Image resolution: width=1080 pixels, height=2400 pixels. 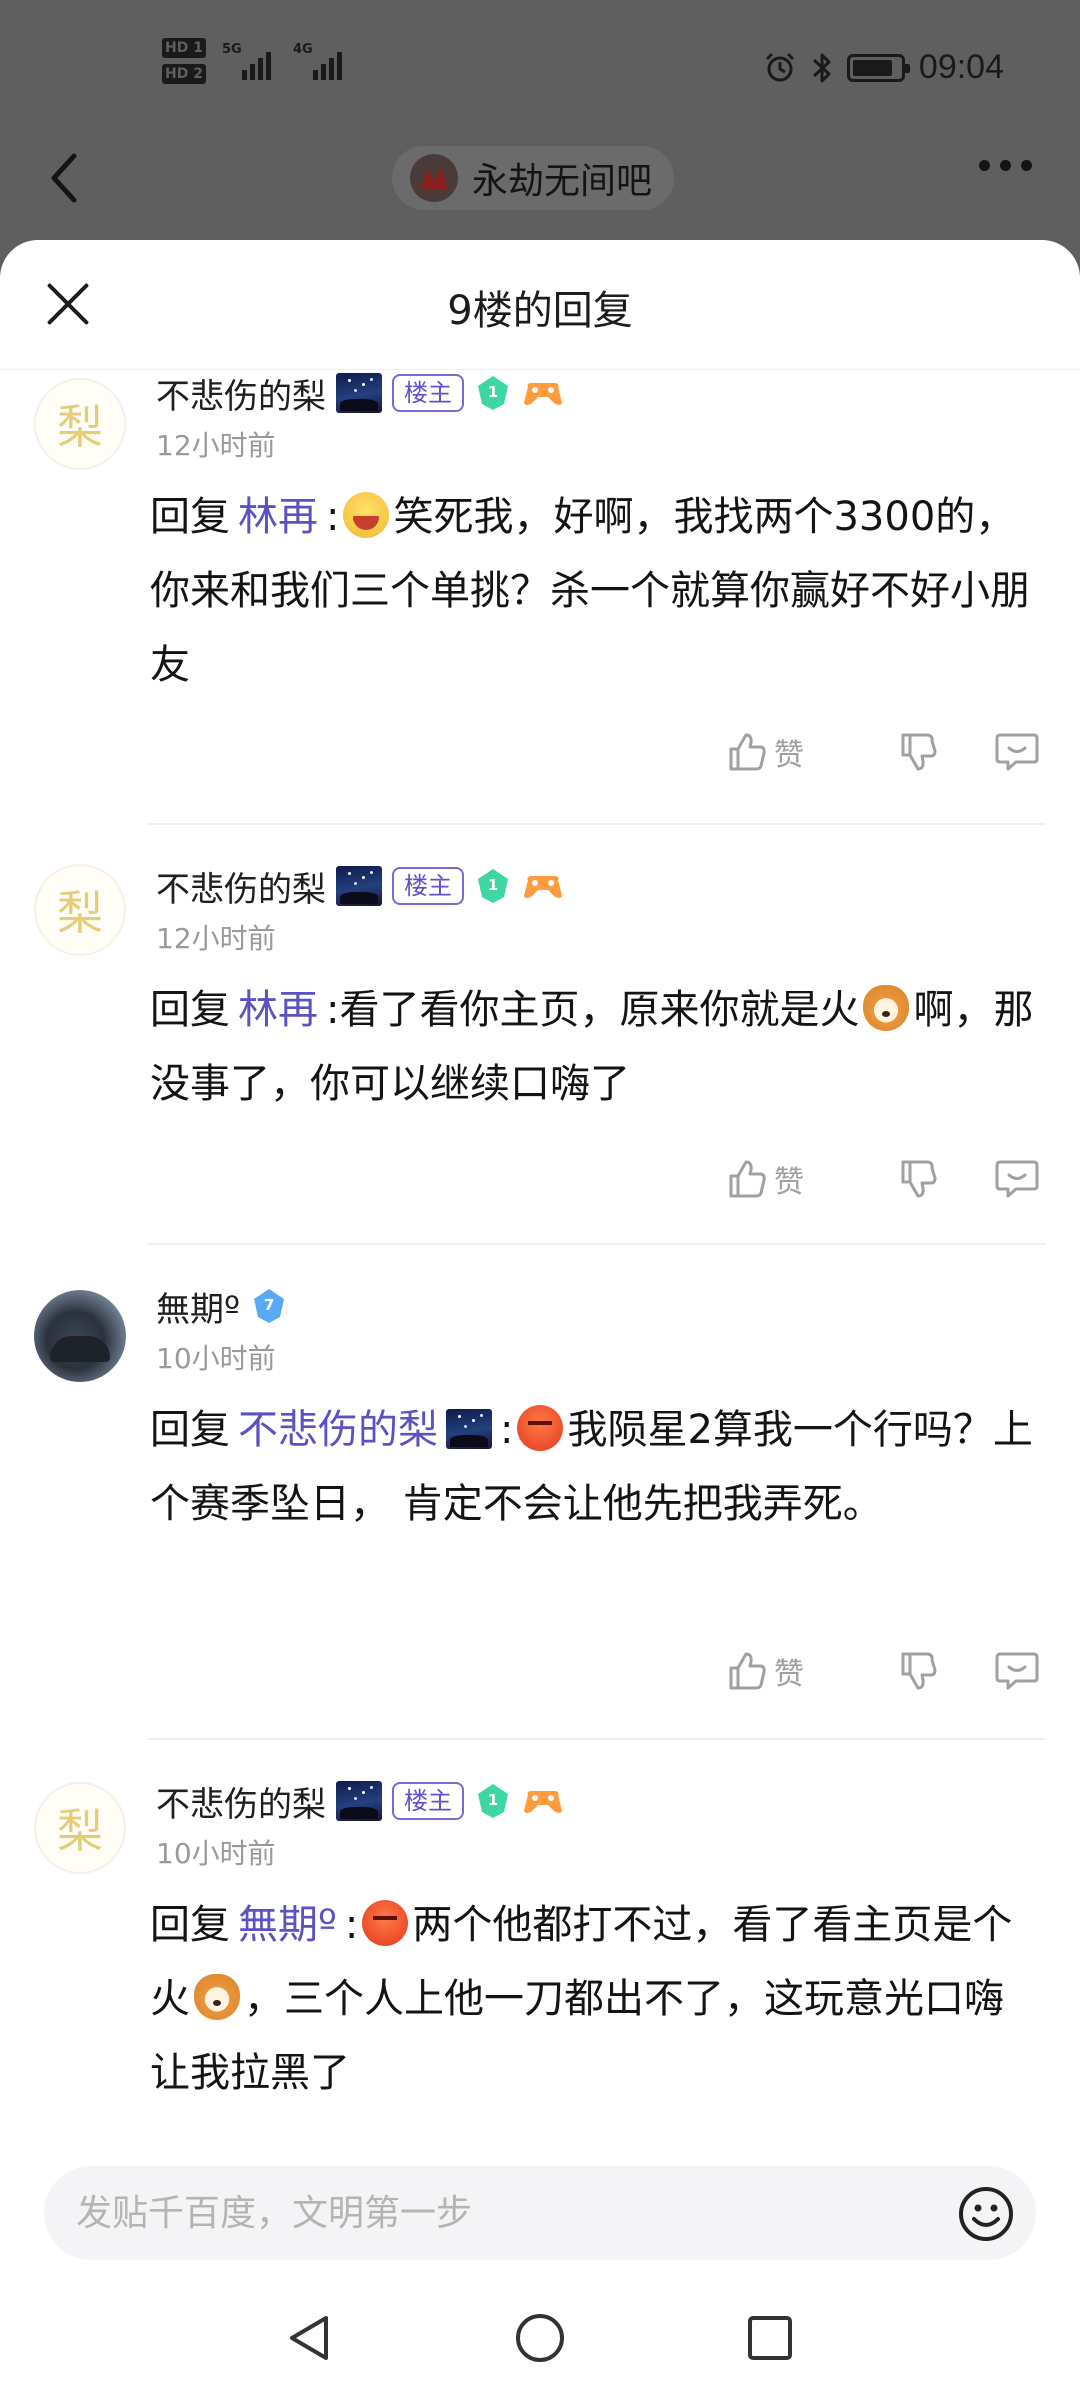 What do you see at coordinates (310, 2338) in the screenshot?
I see `nav-back-icon` at bounding box center [310, 2338].